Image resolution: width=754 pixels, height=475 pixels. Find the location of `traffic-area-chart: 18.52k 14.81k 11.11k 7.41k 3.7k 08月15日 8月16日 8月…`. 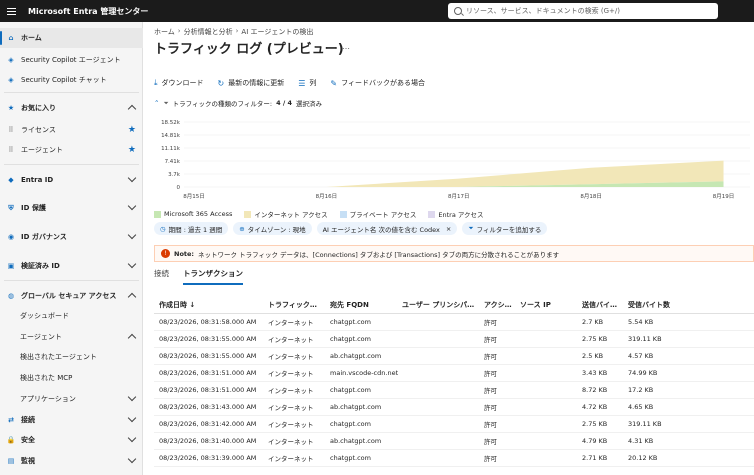

traffic-area-chart: 18.52k 14.81k 11.11k 7.41k 3.7k 08月15日 8月16日 8月… is located at coordinates (455, 160).